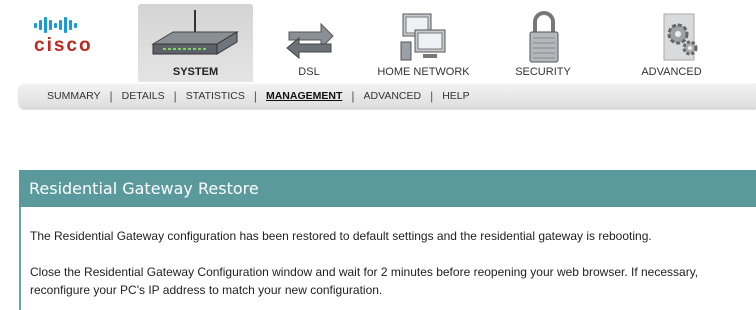  Describe the element at coordinates (423, 37) in the screenshot. I see `computers-icon` at that location.